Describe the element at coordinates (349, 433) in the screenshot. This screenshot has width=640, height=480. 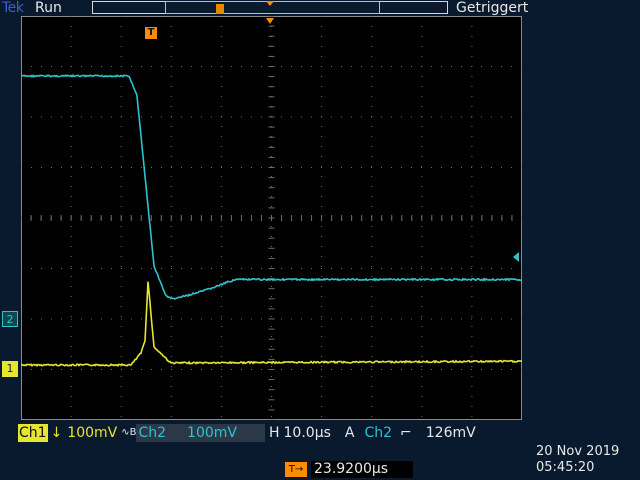
I see `trigger-mode: A` at that location.